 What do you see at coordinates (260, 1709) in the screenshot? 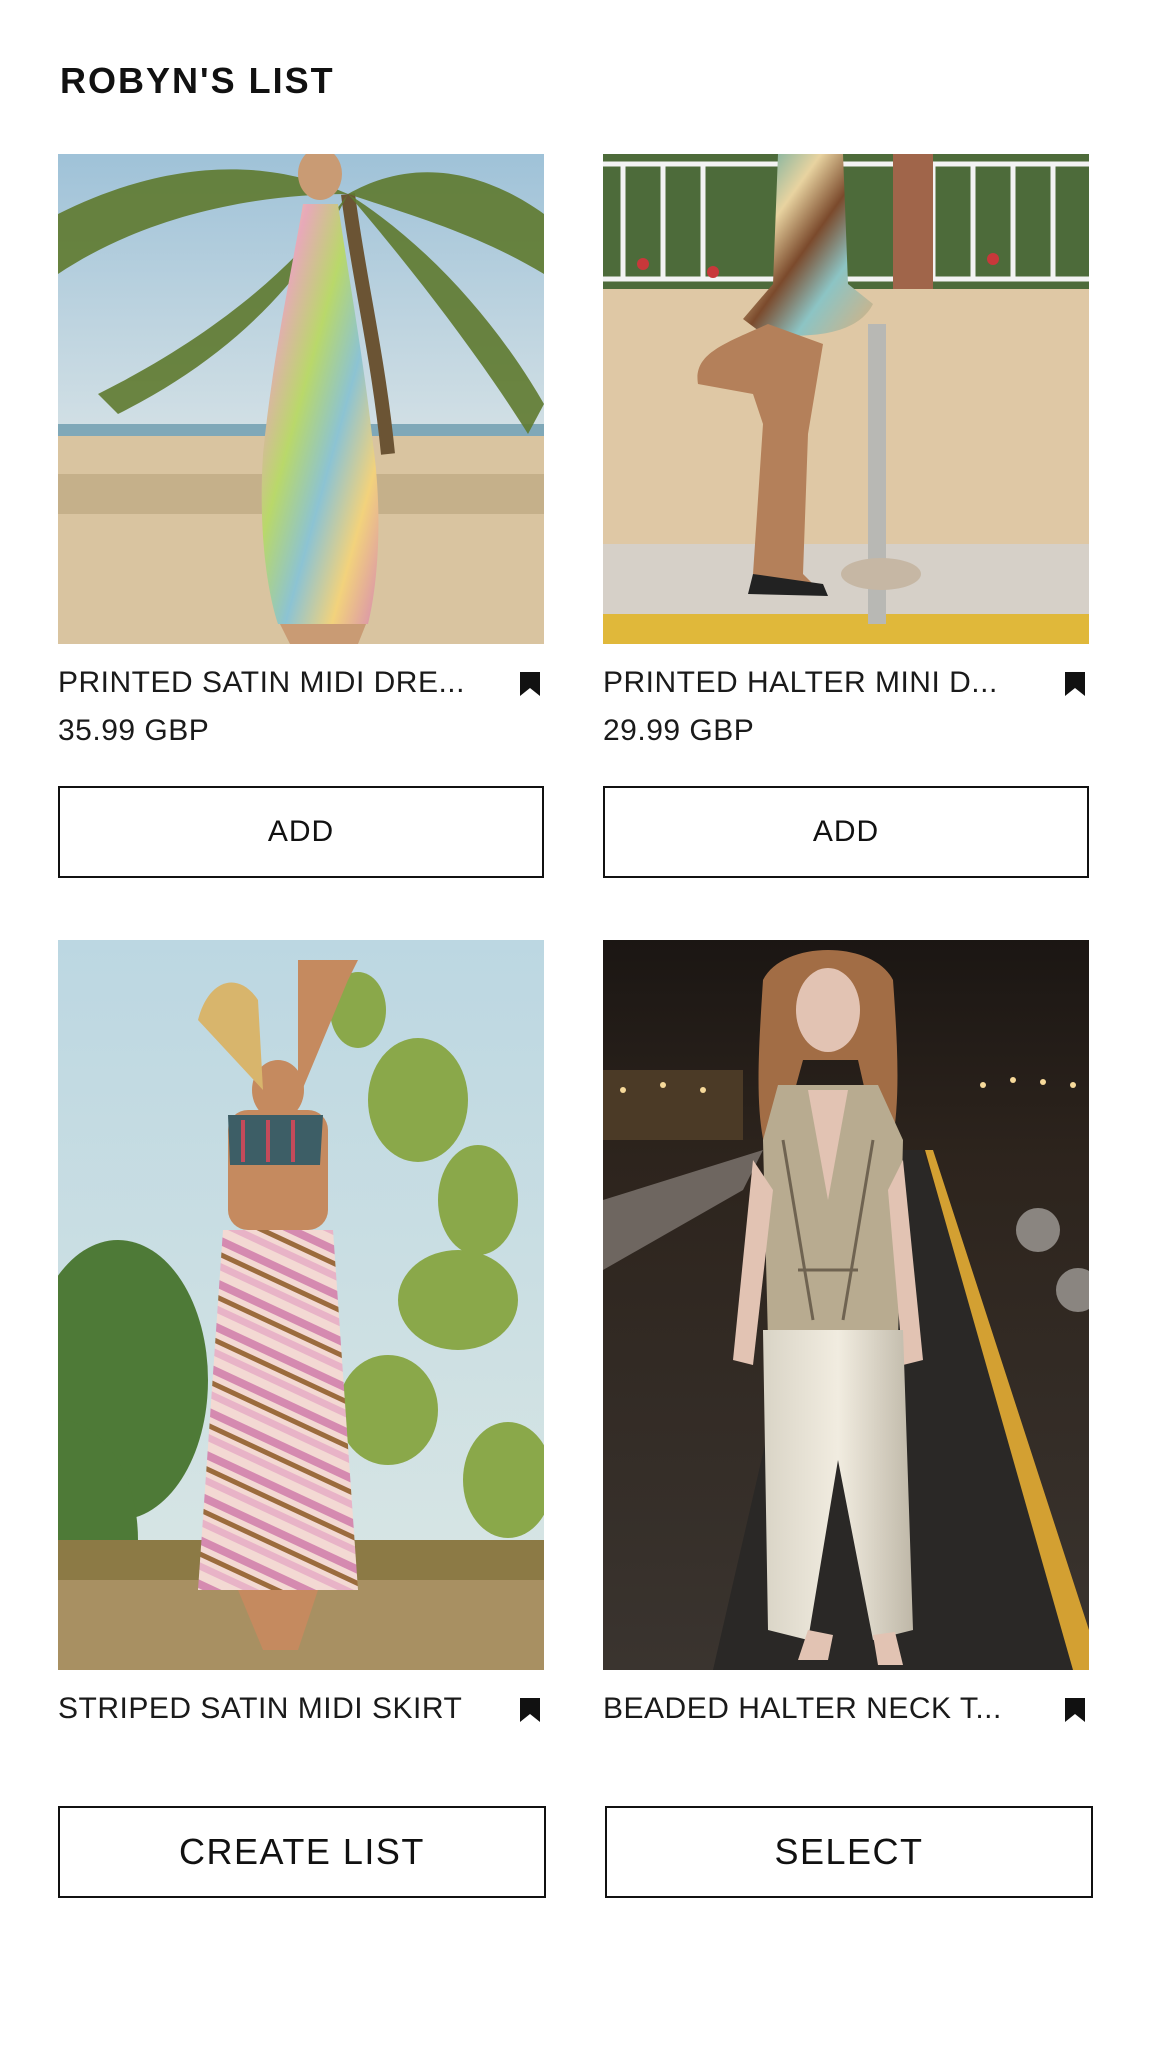
I see `product-name: STRIPED SATIN MIDI SKIRT` at bounding box center [260, 1709].